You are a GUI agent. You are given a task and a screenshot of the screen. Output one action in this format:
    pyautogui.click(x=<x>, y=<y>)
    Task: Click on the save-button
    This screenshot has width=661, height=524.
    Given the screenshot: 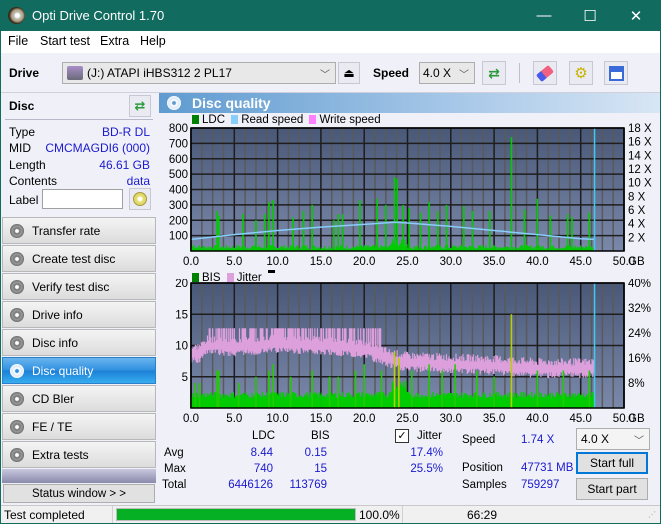 What is the action you would take?
    pyautogui.click(x=616, y=73)
    